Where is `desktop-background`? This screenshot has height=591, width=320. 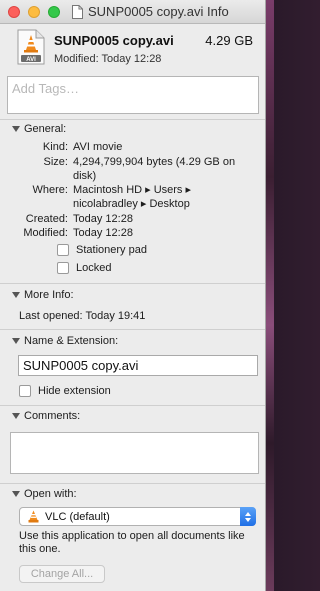 desktop-background is located at coordinates (270, 295).